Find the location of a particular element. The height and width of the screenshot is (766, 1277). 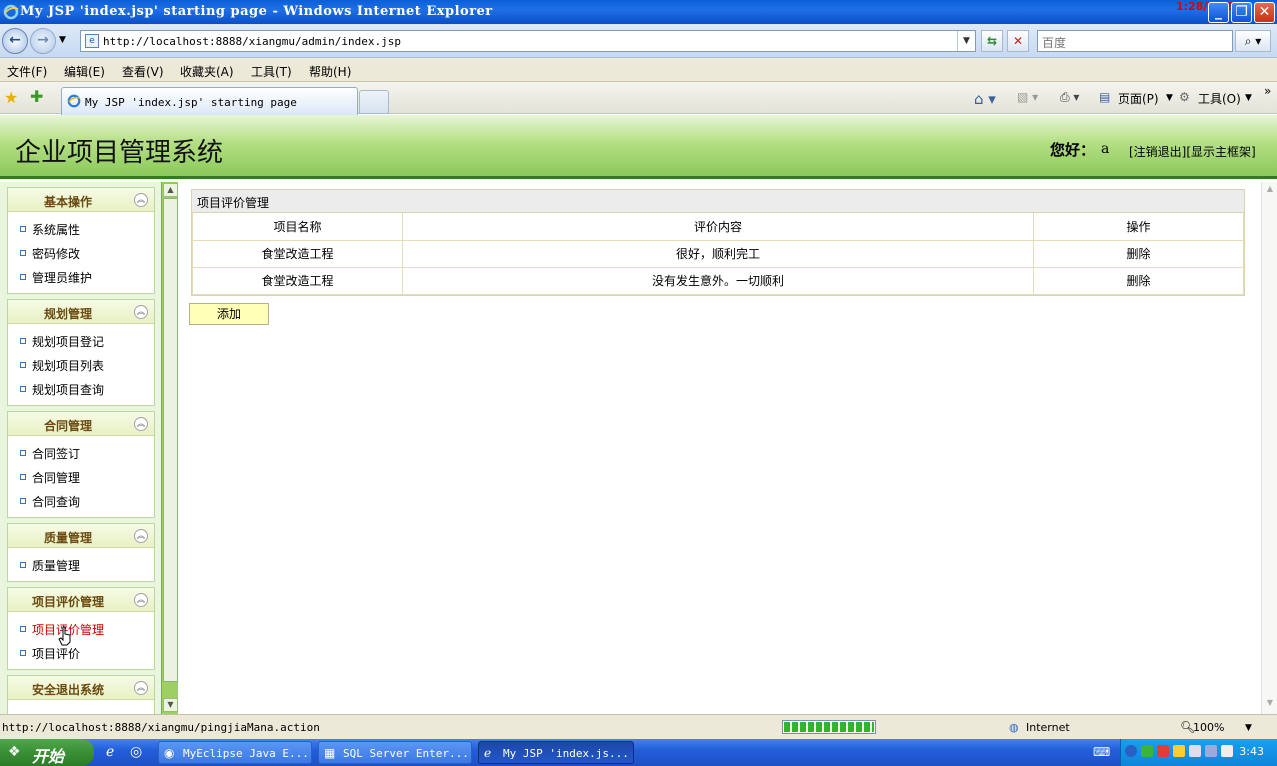

sidebar-item-plan-list: 规划项目列表 is located at coordinates (81, 364).